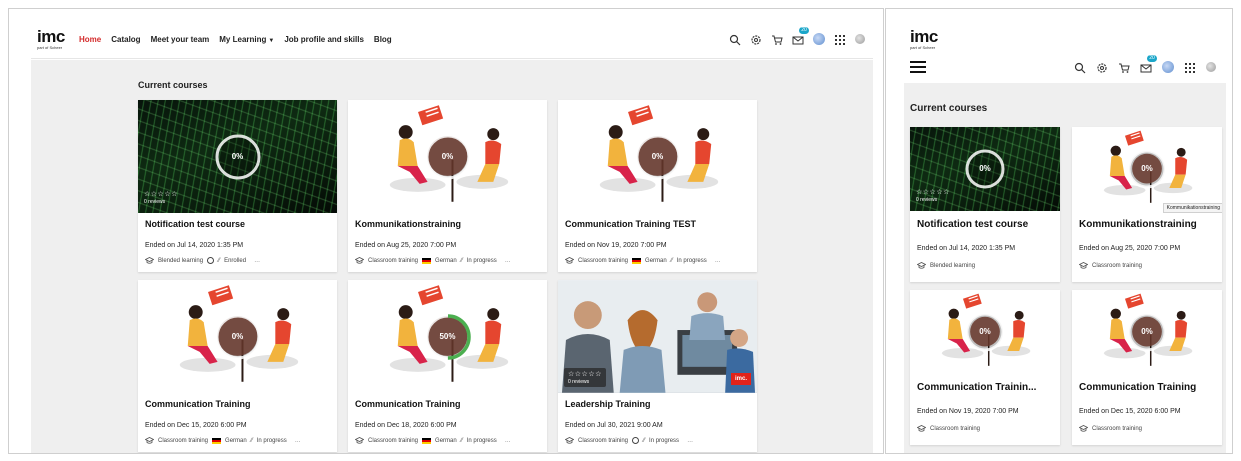 Image resolution: width=1241 pixels, height=461 pixels. What do you see at coordinates (180, 39) in the screenshot?
I see `nav-meet-your-team: Meet your team` at bounding box center [180, 39].